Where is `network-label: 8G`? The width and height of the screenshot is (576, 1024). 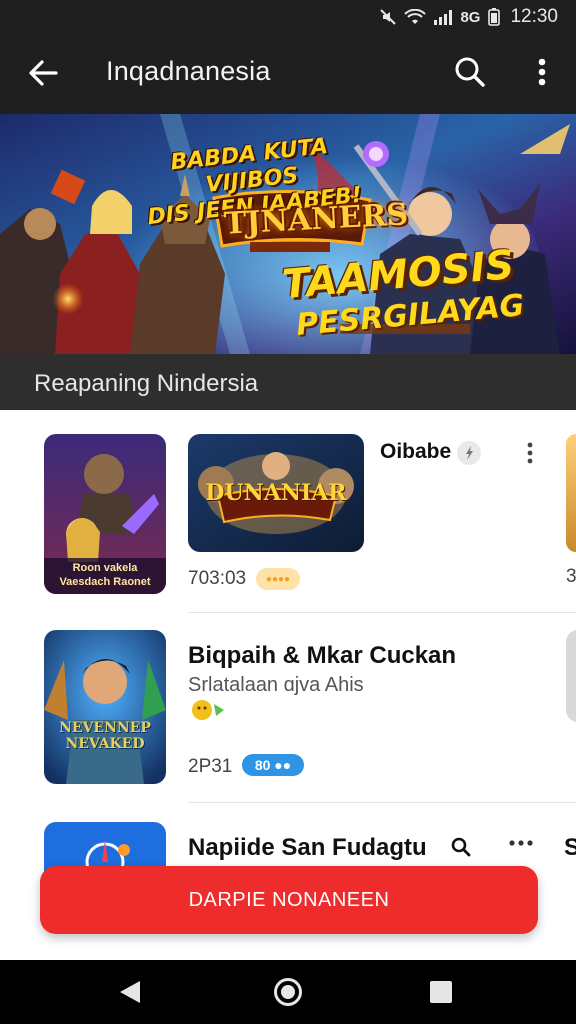
network-label: 8G is located at coordinates (470, 17).